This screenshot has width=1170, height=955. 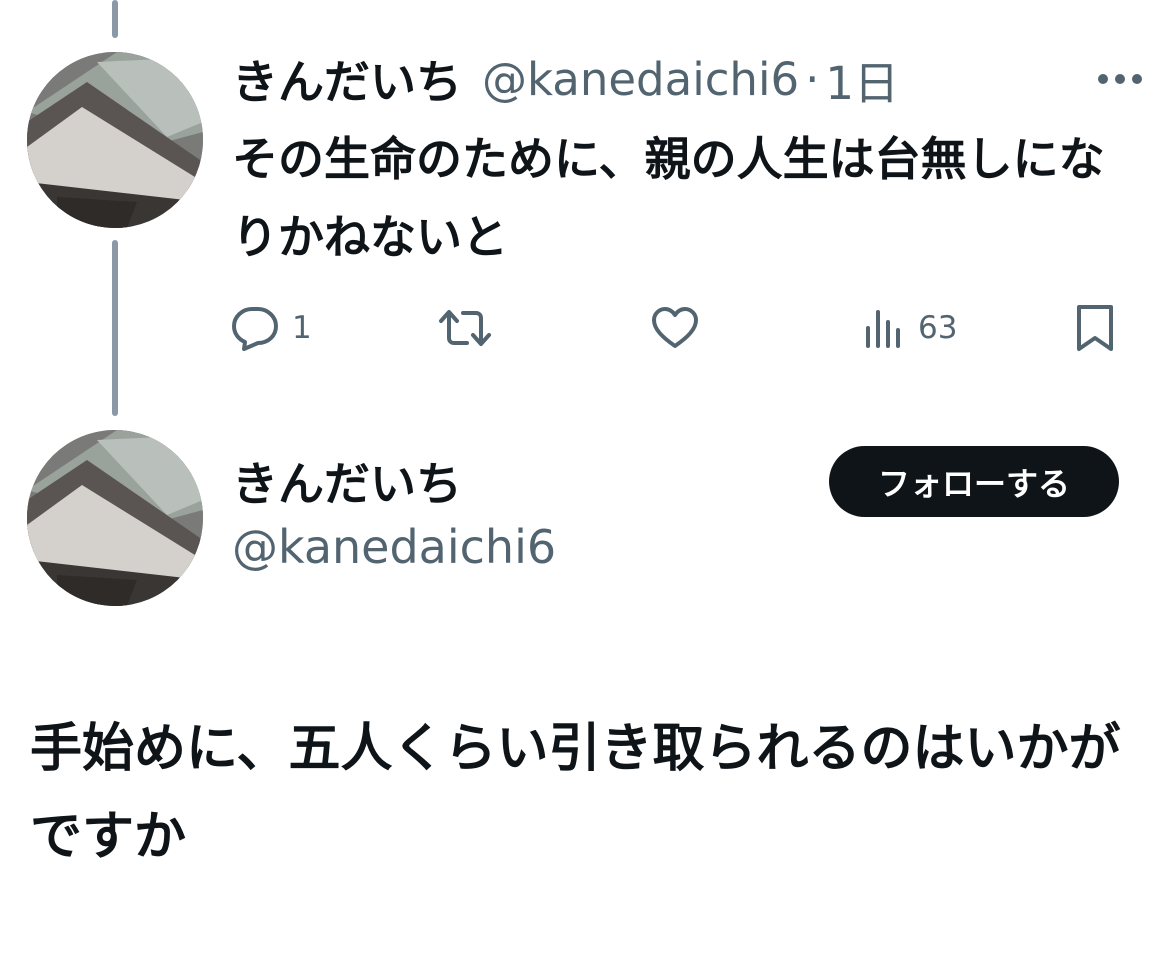 I want to click on reply-button: 1, so click(x=271, y=328).